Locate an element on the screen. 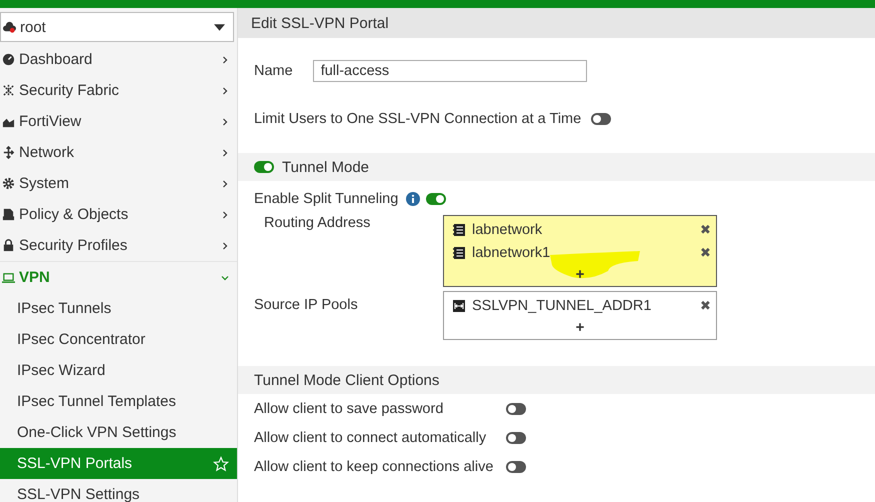  nav-item: FortiView is located at coordinates (118, 121).